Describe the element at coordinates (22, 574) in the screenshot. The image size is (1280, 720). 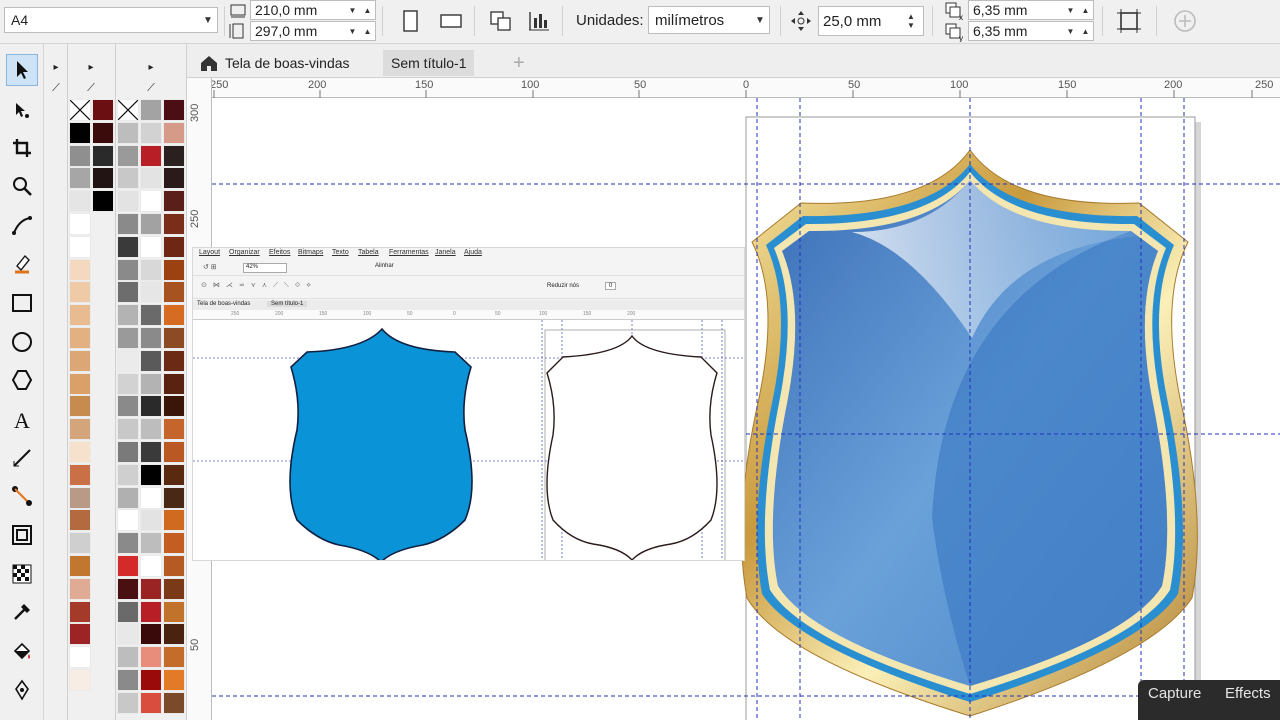
I see `transparency-tool-icon` at that location.